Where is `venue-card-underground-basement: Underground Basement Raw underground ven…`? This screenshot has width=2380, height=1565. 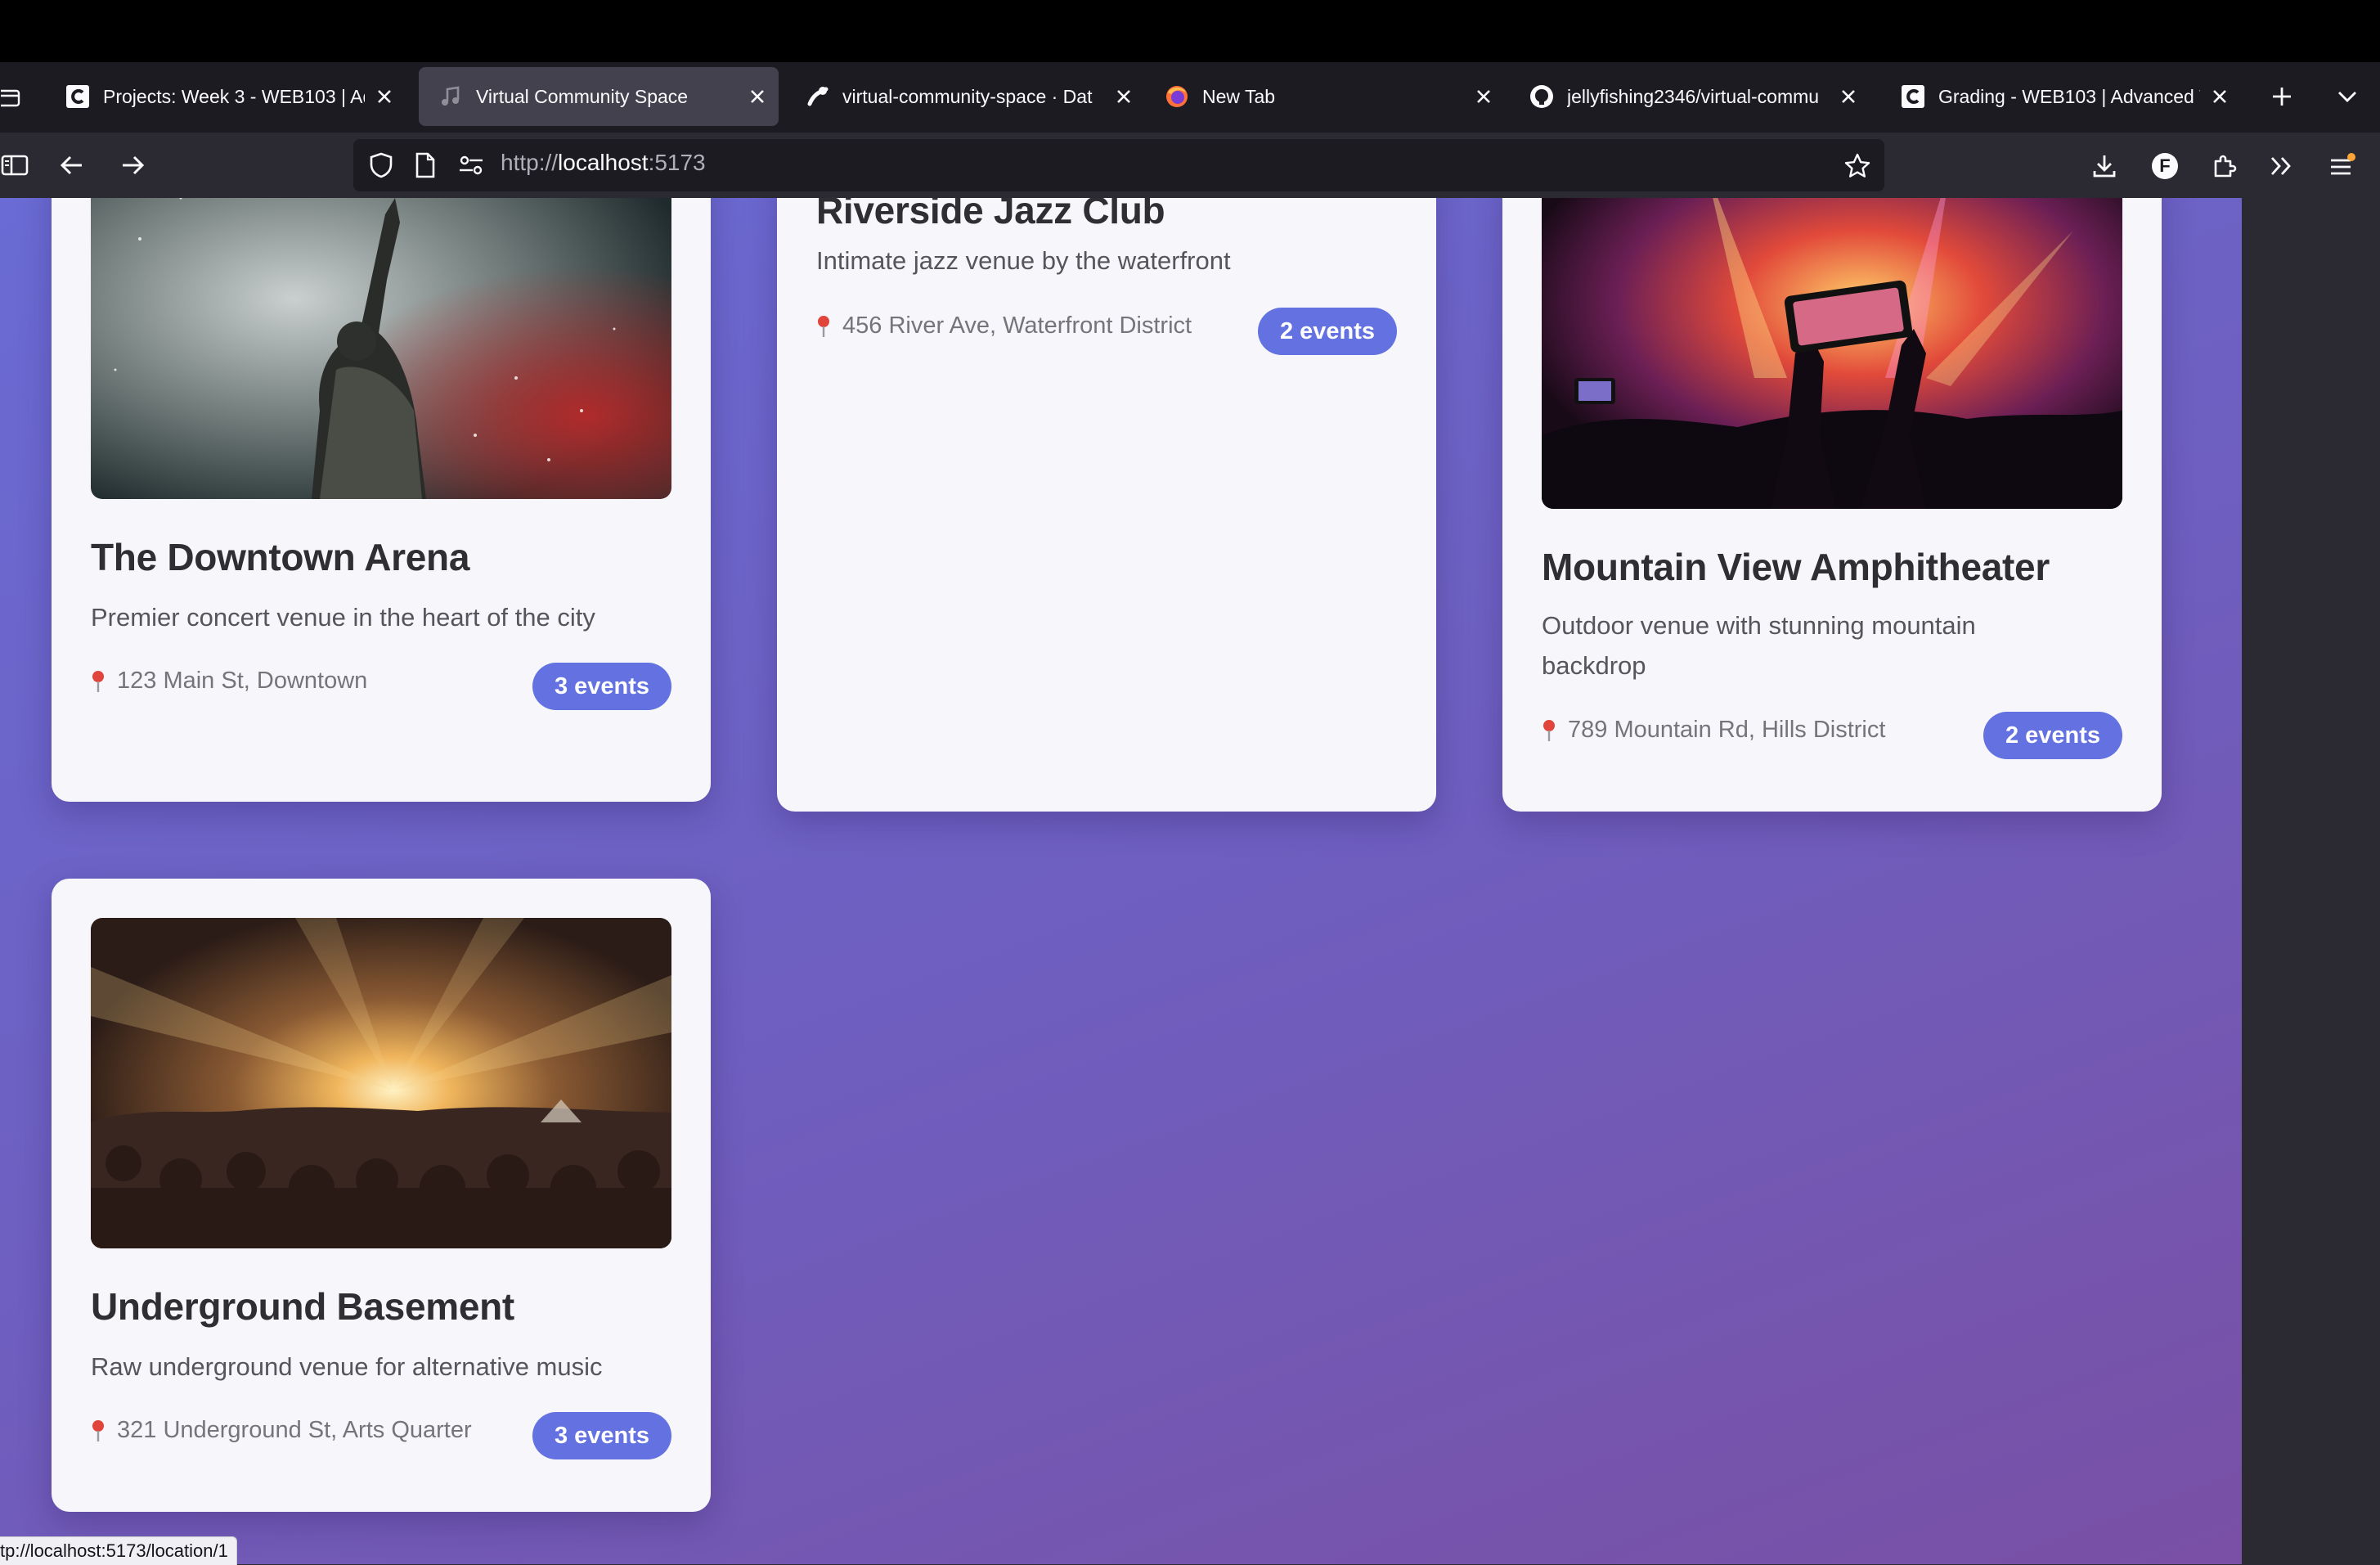
venue-card-underground-basement: Underground Basement Raw underground ven… is located at coordinates (381, 1195).